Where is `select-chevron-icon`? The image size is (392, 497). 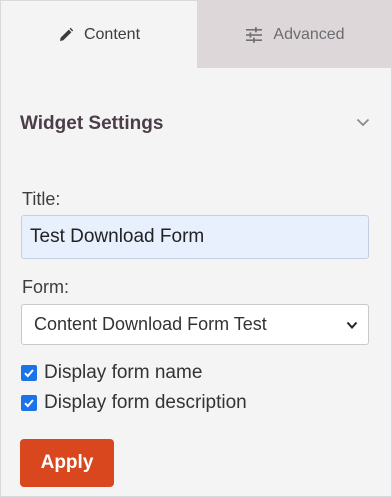
select-chevron-icon is located at coordinates (352, 324).